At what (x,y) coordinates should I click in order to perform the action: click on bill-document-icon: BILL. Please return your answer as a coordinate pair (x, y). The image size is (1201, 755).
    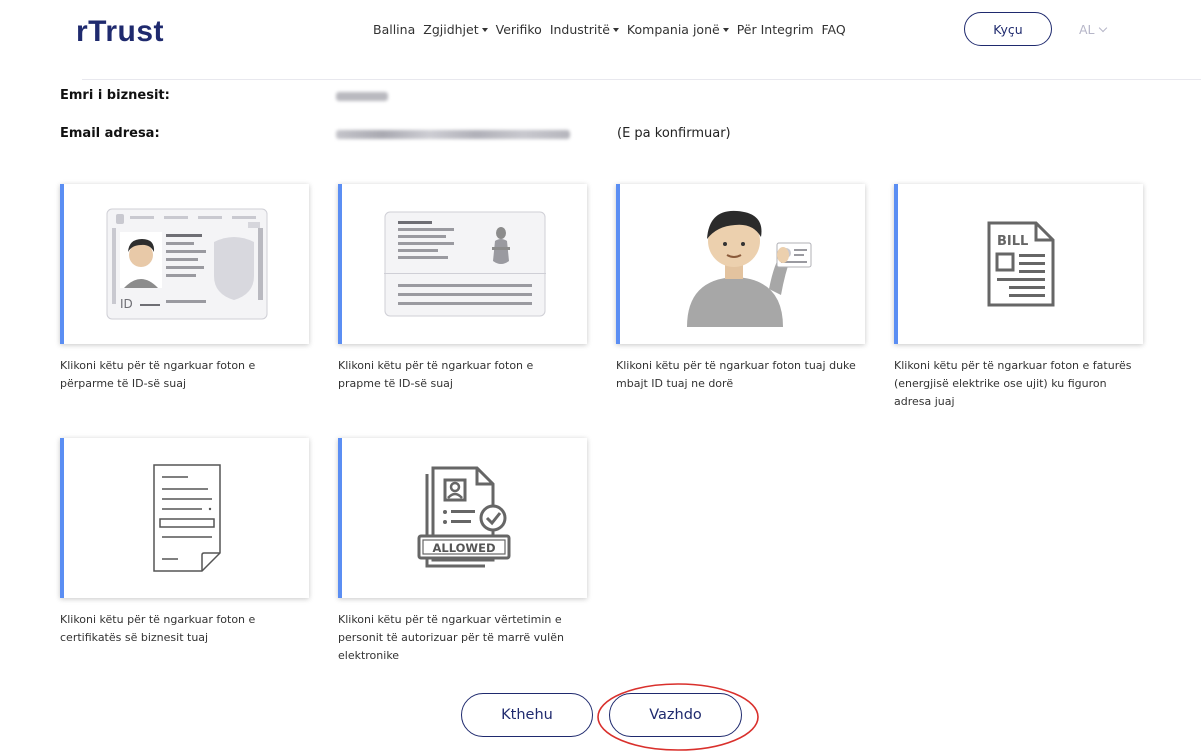
    Looking at the image, I should click on (1020, 264).